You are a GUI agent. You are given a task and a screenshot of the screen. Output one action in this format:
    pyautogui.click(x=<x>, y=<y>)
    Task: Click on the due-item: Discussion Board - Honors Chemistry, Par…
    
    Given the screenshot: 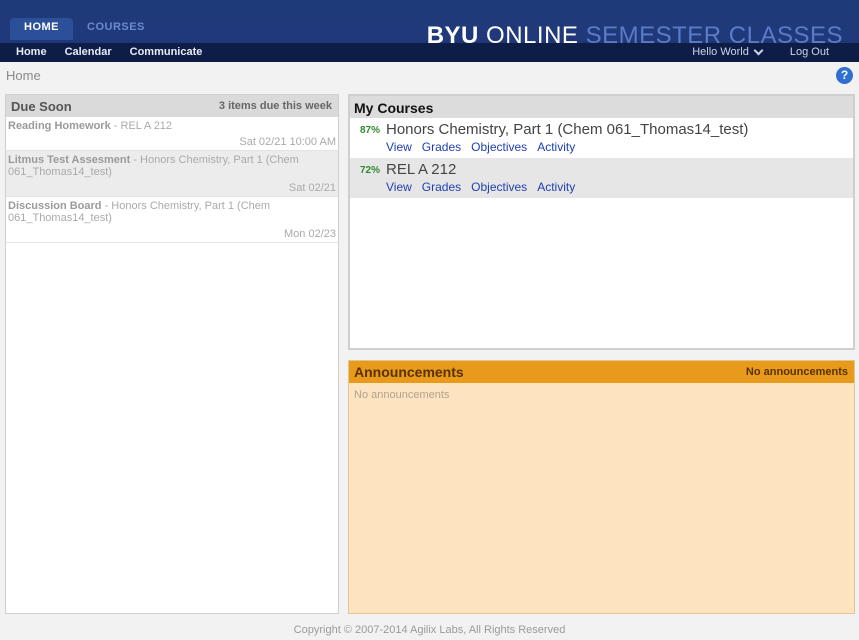 What is the action you would take?
    pyautogui.click(x=172, y=220)
    